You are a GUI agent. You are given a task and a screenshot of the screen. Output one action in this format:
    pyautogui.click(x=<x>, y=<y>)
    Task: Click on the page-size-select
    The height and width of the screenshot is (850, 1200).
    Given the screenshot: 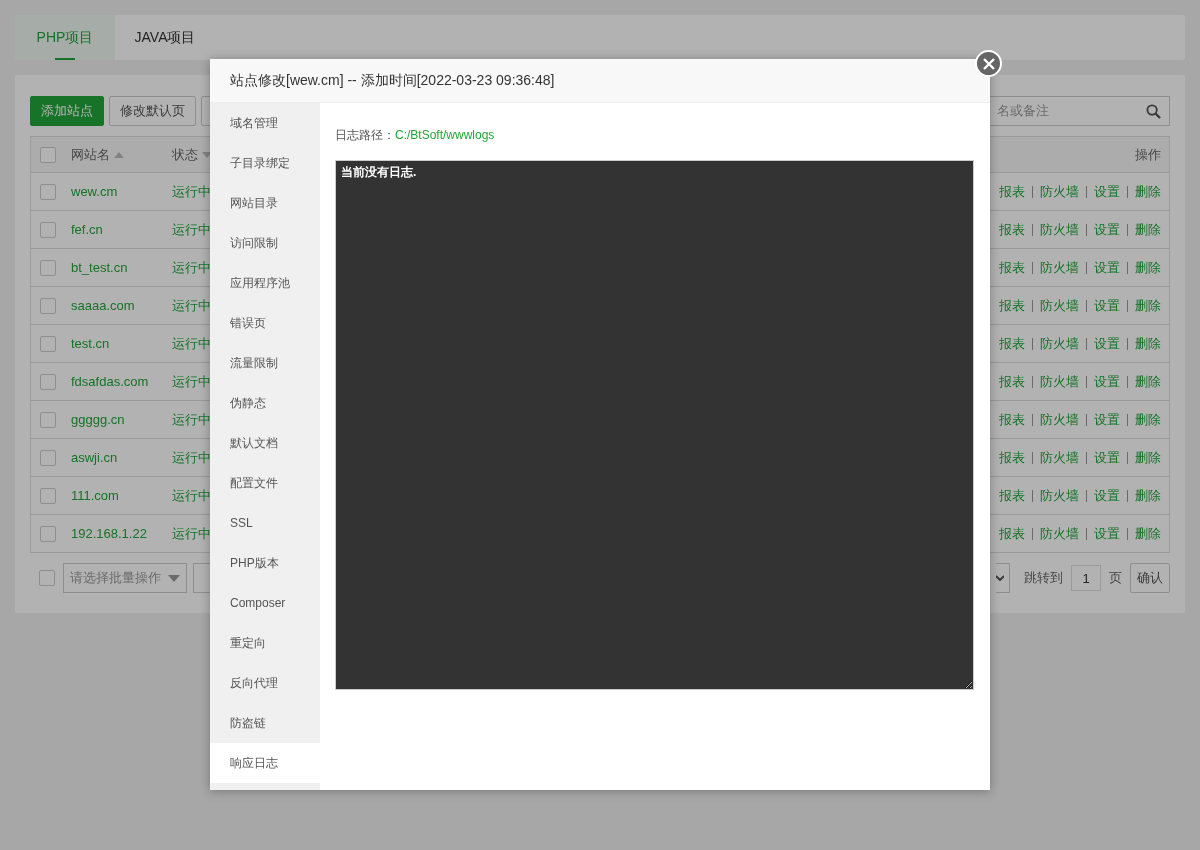 What is the action you would take?
    pyautogui.click(x=1003, y=578)
    